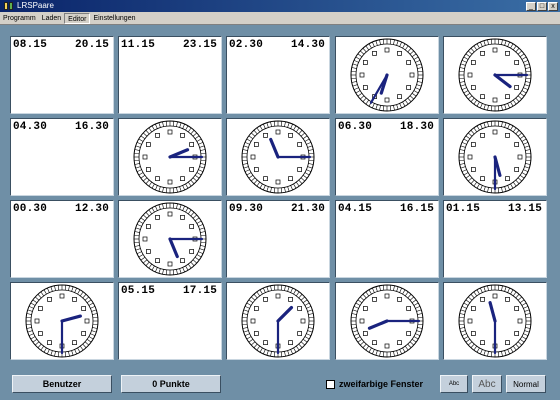 The height and width of the screenshot is (400, 560). What do you see at coordinates (280, 18) in the screenshot?
I see `menu-bar: Programm Laden Editor Einstellungen` at bounding box center [280, 18].